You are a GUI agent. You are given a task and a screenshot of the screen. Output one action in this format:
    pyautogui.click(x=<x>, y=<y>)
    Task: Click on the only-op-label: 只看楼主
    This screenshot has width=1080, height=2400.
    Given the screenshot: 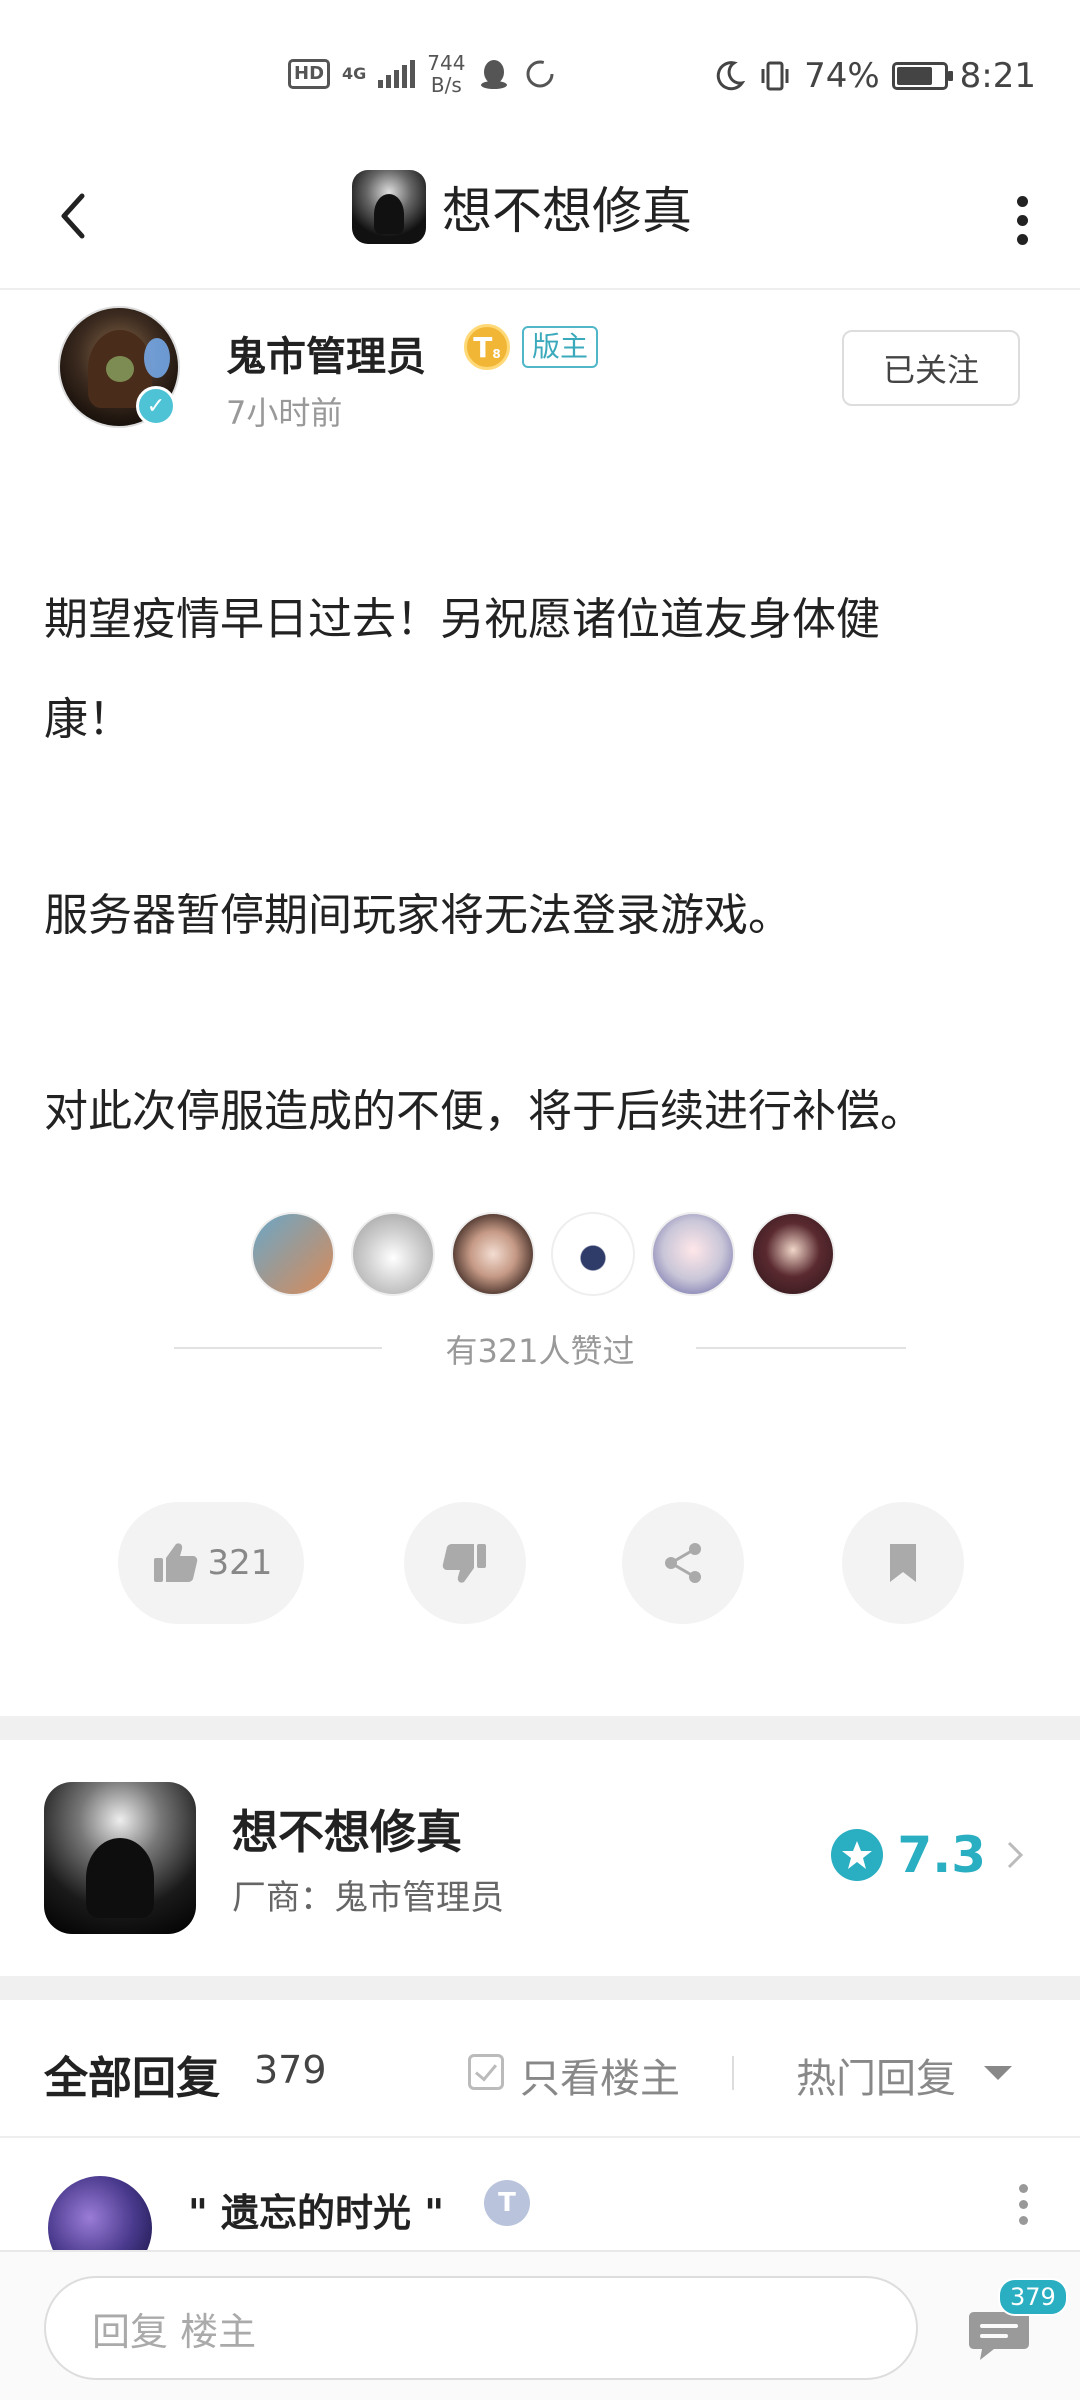 What is the action you would take?
    pyautogui.click(x=600, y=2075)
    